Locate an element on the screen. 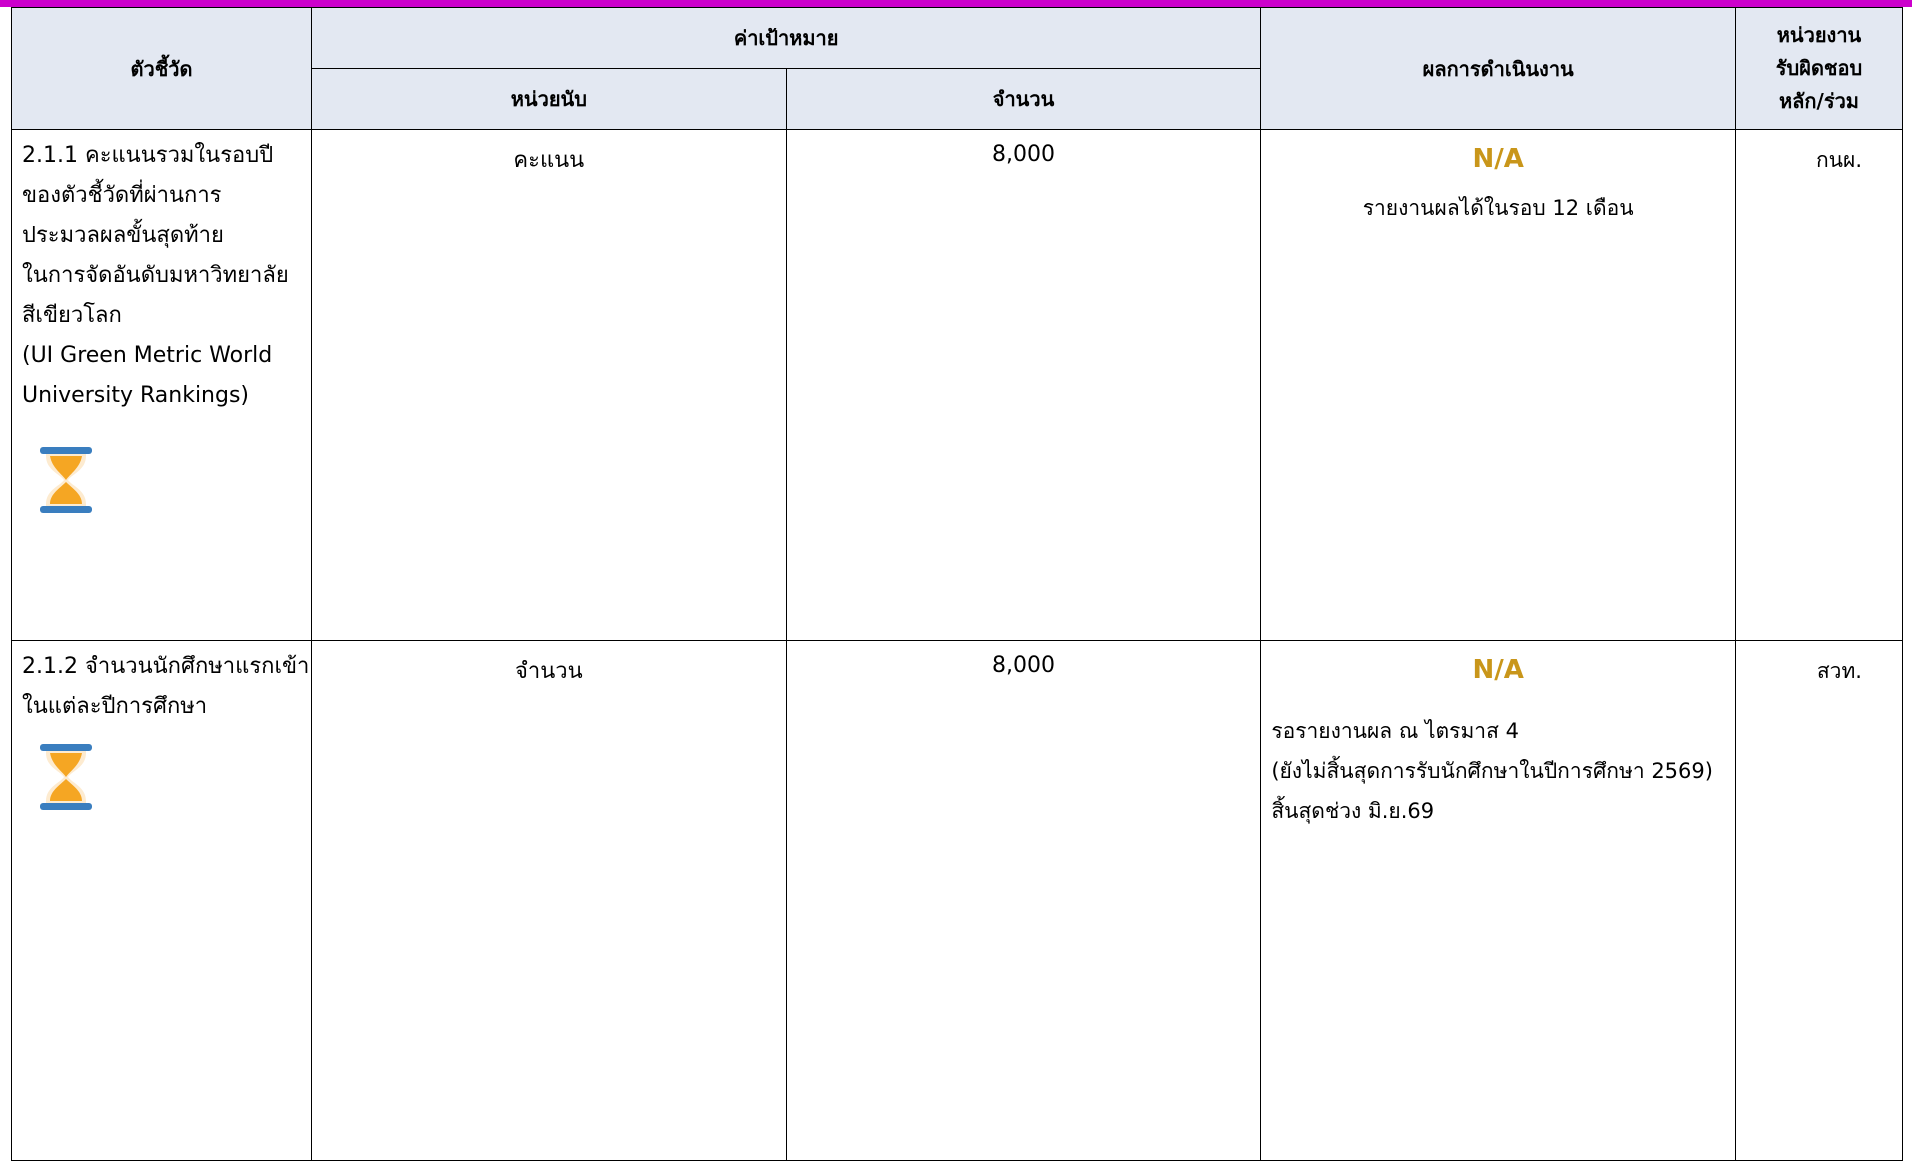  org-cell: สวท. is located at coordinates (1819, 900).